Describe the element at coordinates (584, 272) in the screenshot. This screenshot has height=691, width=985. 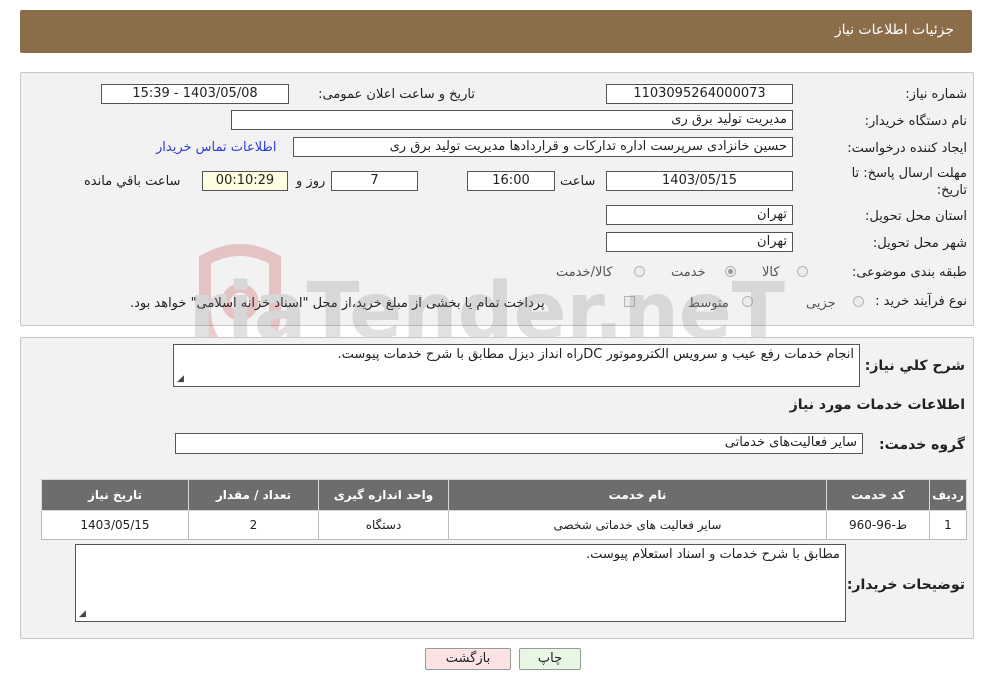
I see `category-goods-service-label: کالا/خدمت` at that location.